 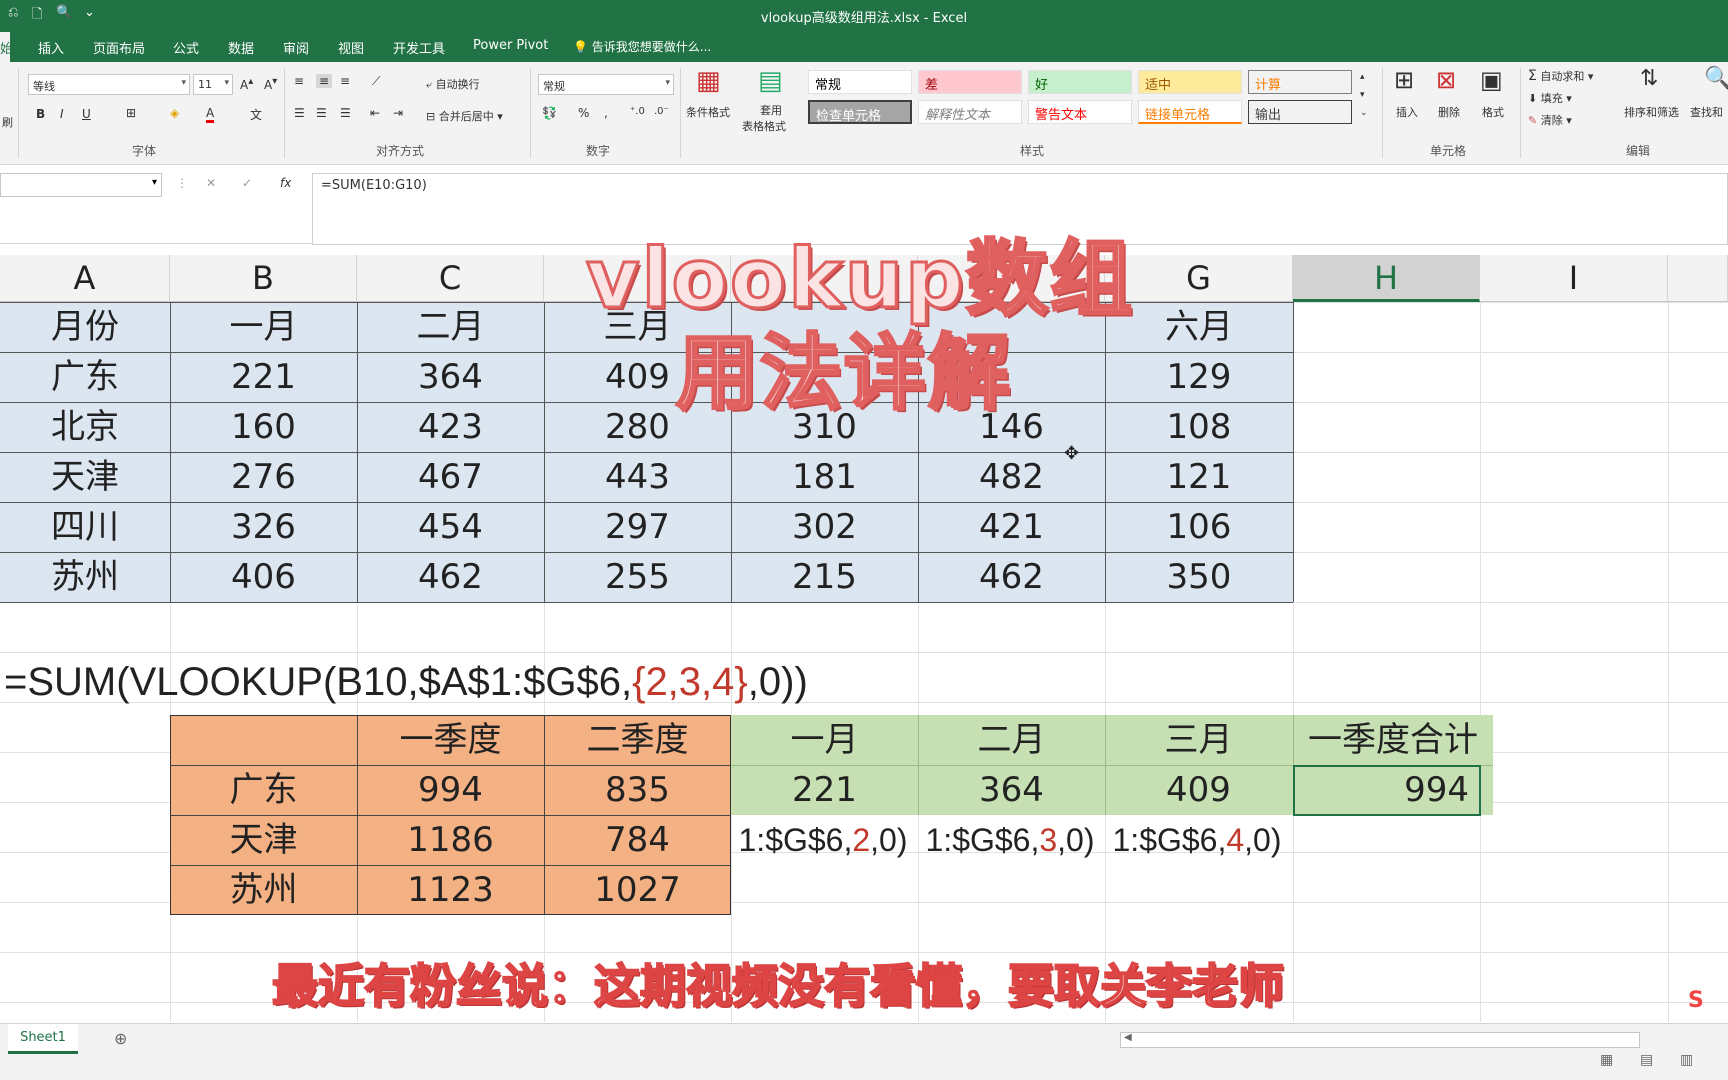 What do you see at coordinates (256, 114) in the screenshot?
I see `phonetic-icon: 文` at bounding box center [256, 114].